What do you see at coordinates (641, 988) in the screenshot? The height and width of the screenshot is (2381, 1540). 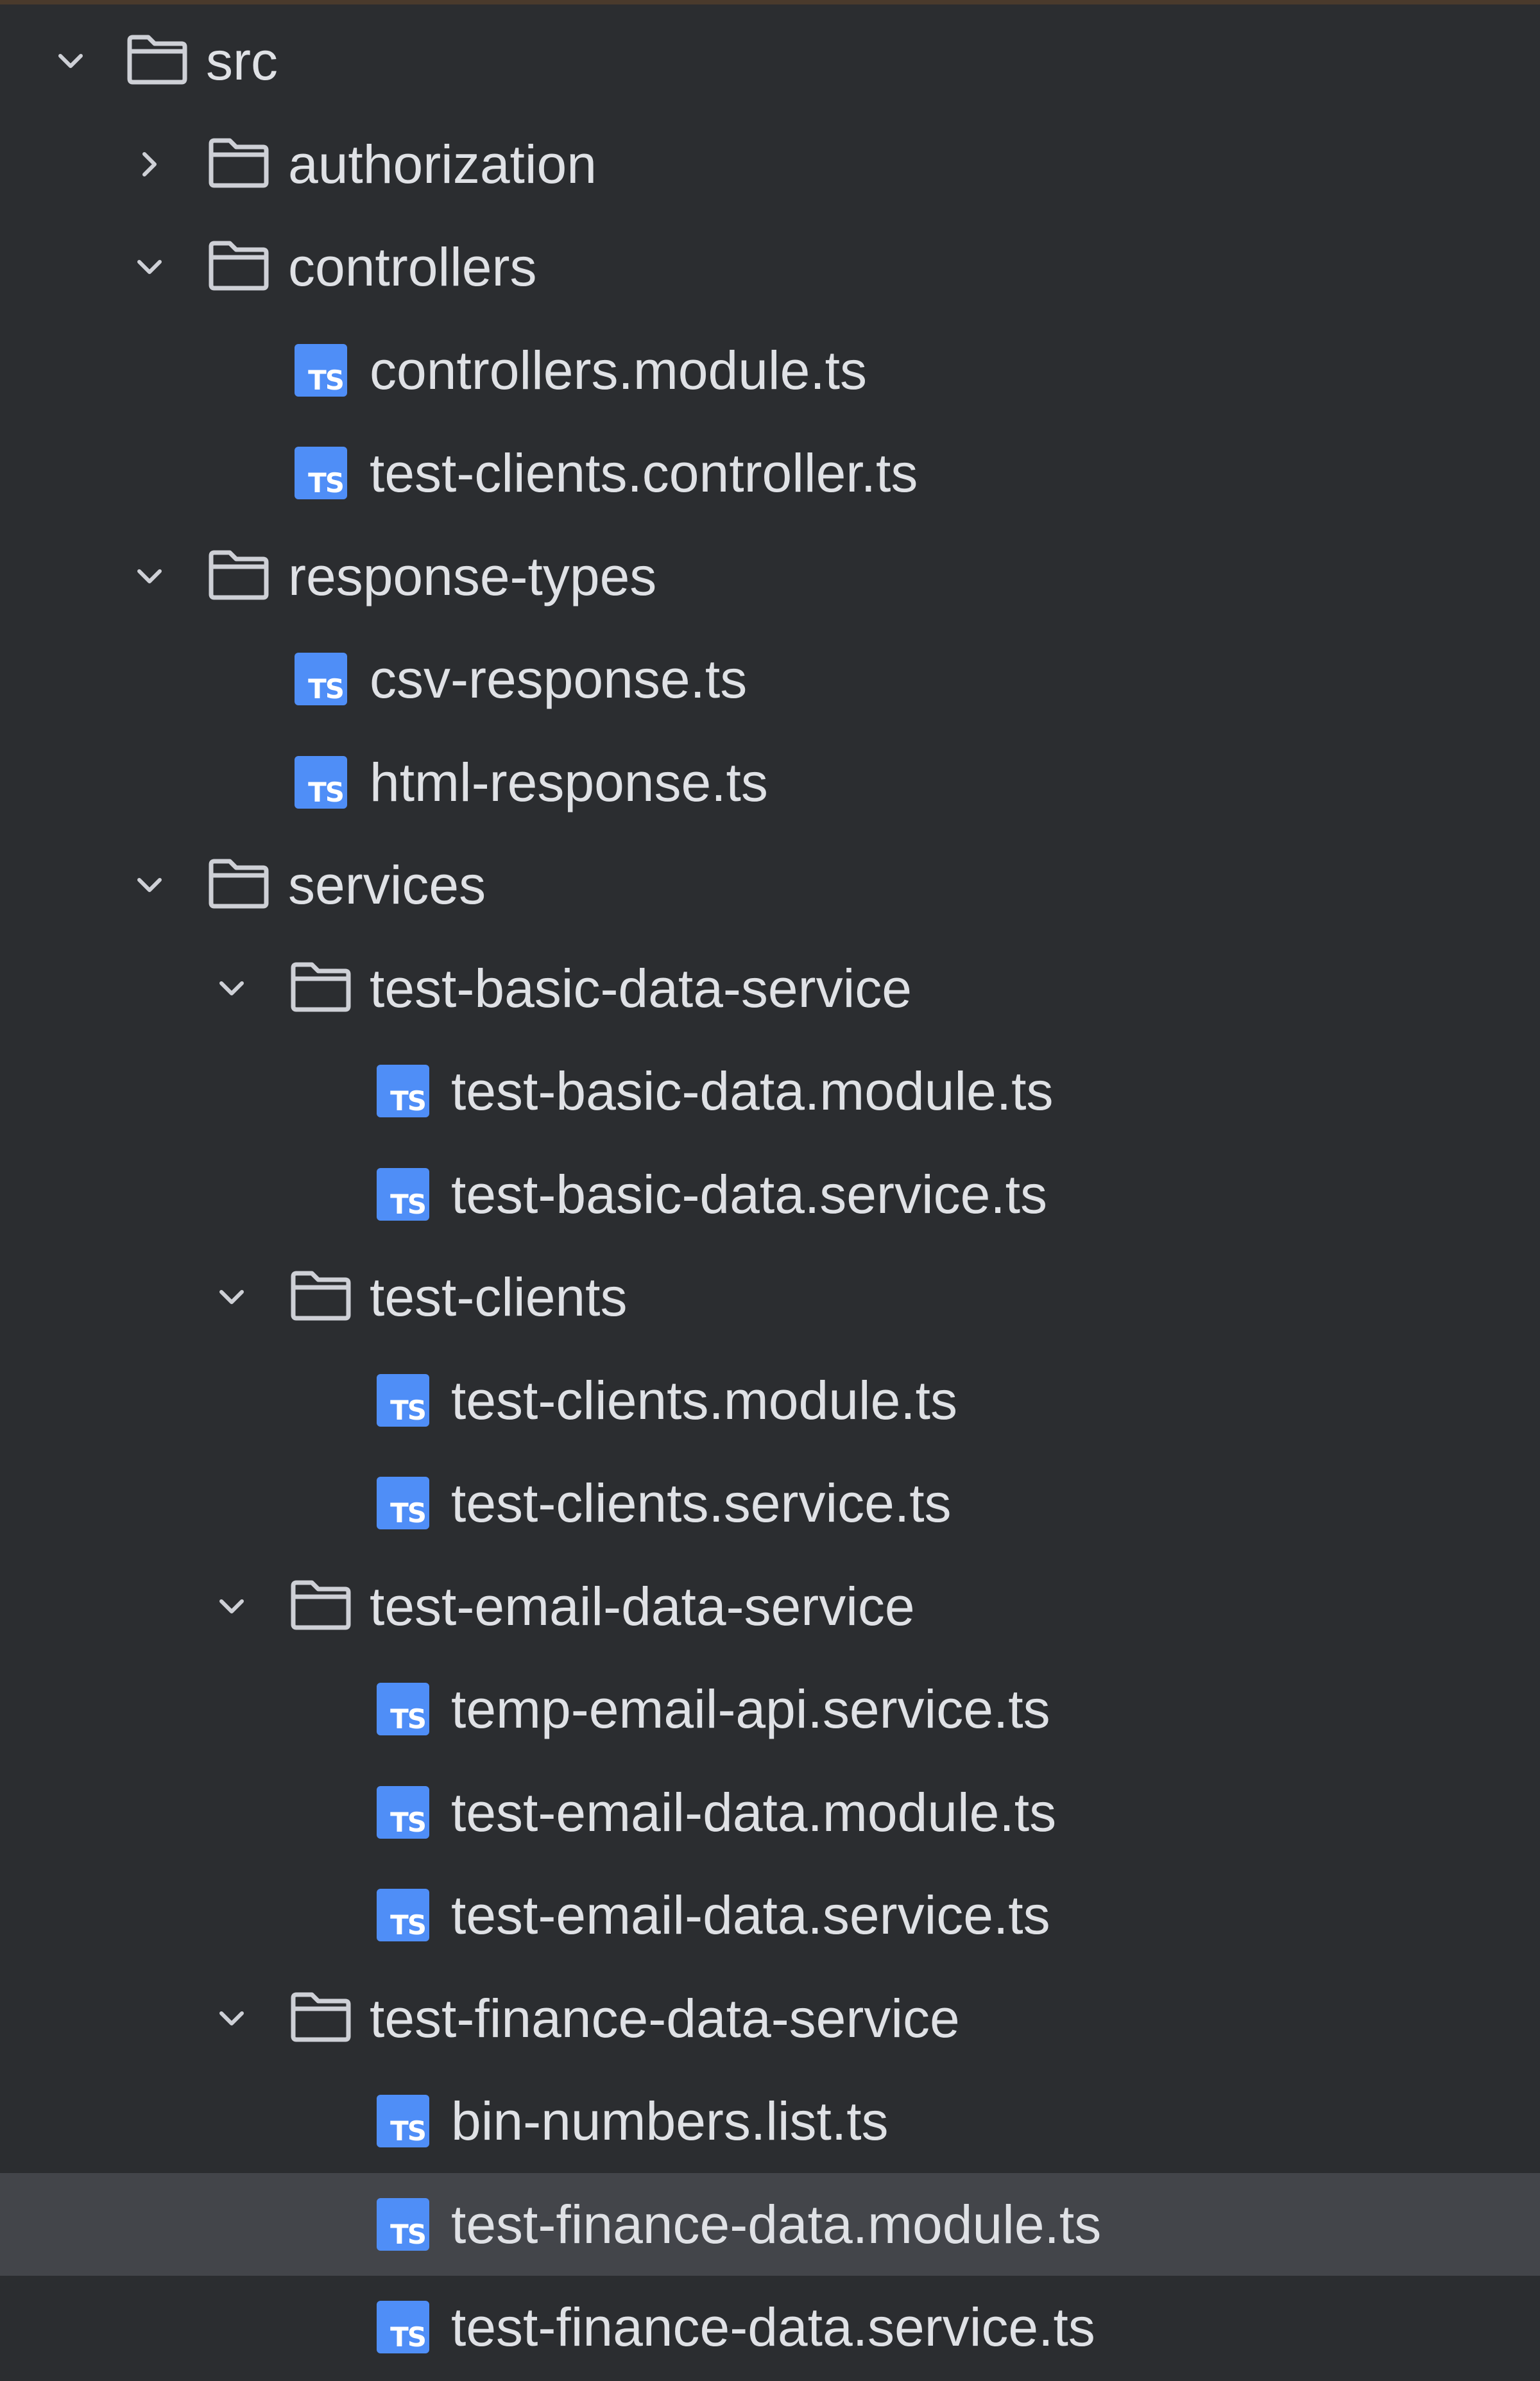 I see `folder-label-test-basic-data-service: test-basic-data-service` at bounding box center [641, 988].